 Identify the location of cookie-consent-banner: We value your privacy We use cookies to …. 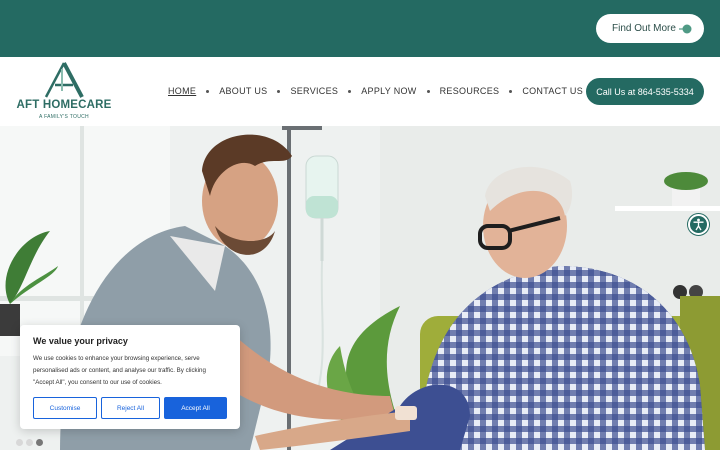
(130, 377).